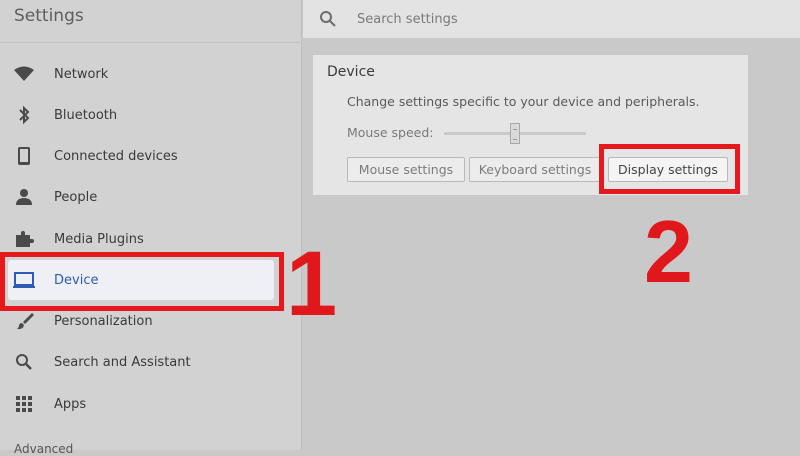 The height and width of the screenshot is (456, 800). I want to click on sidebar-item-label: Bluetooth, so click(86, 115).